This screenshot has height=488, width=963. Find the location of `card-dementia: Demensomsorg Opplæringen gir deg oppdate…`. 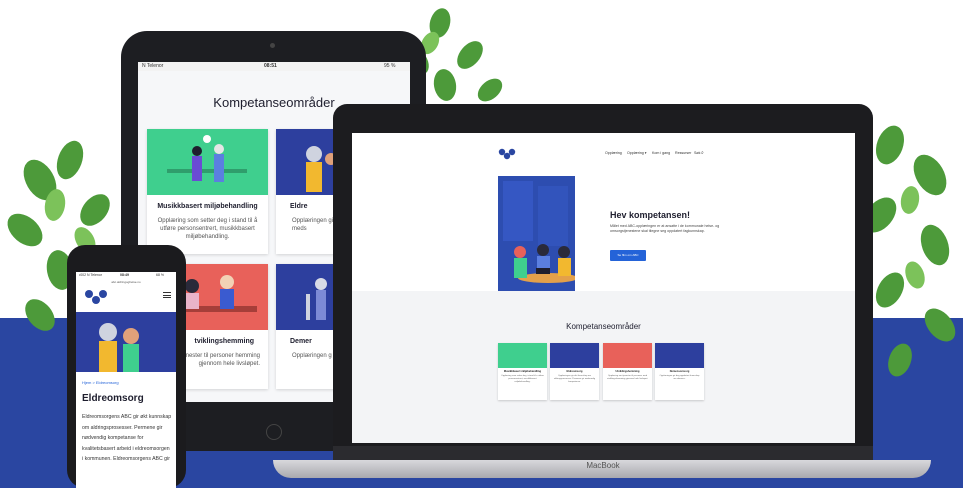

card-dementia: Demensomsorg Opplæringen gir deg oppdate… is located at coordinates (679, 371).